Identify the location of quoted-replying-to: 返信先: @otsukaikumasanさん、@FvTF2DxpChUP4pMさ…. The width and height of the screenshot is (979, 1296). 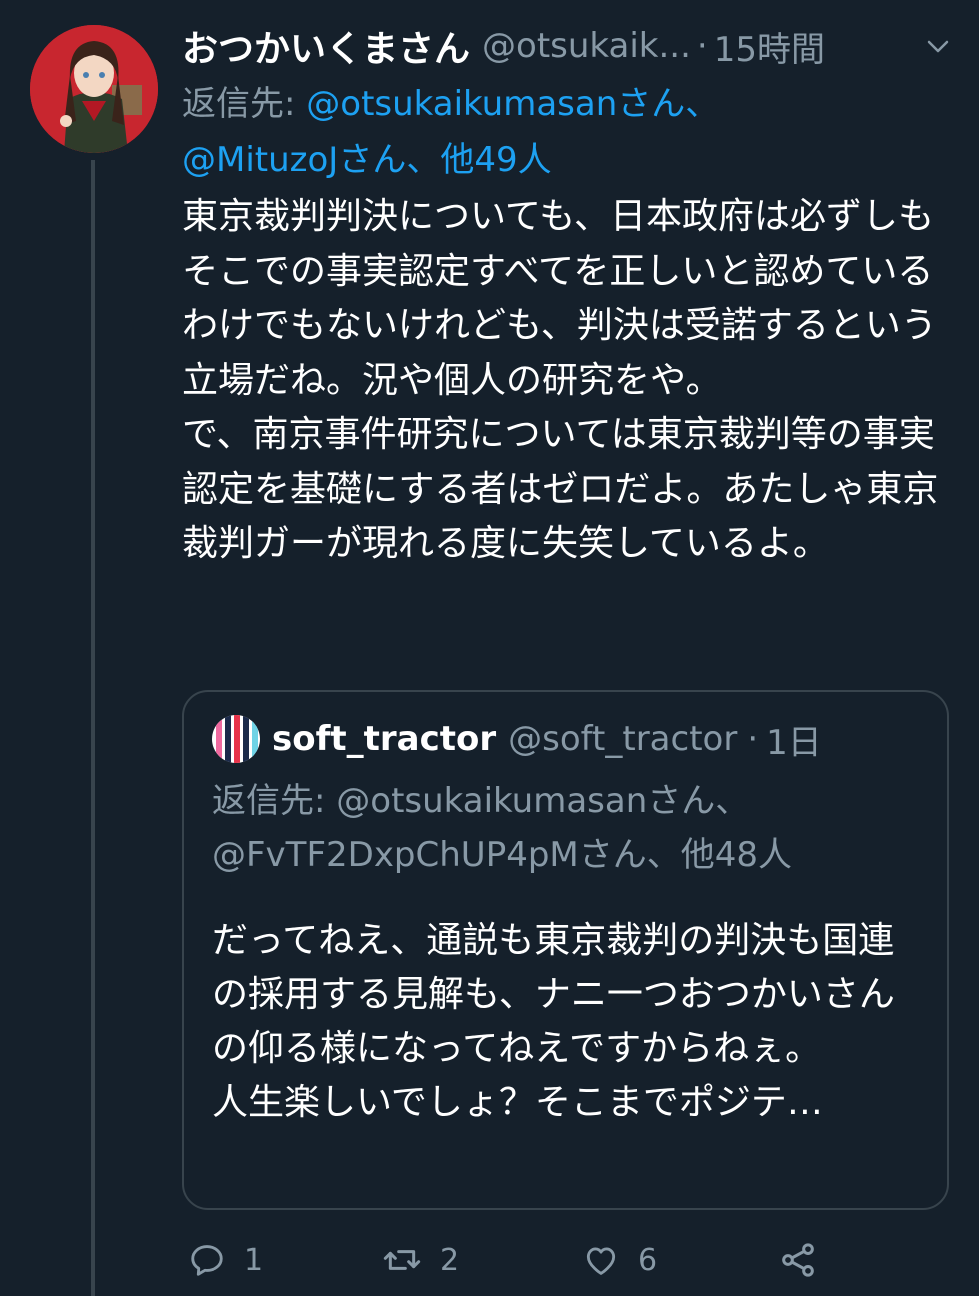
(572, 828).